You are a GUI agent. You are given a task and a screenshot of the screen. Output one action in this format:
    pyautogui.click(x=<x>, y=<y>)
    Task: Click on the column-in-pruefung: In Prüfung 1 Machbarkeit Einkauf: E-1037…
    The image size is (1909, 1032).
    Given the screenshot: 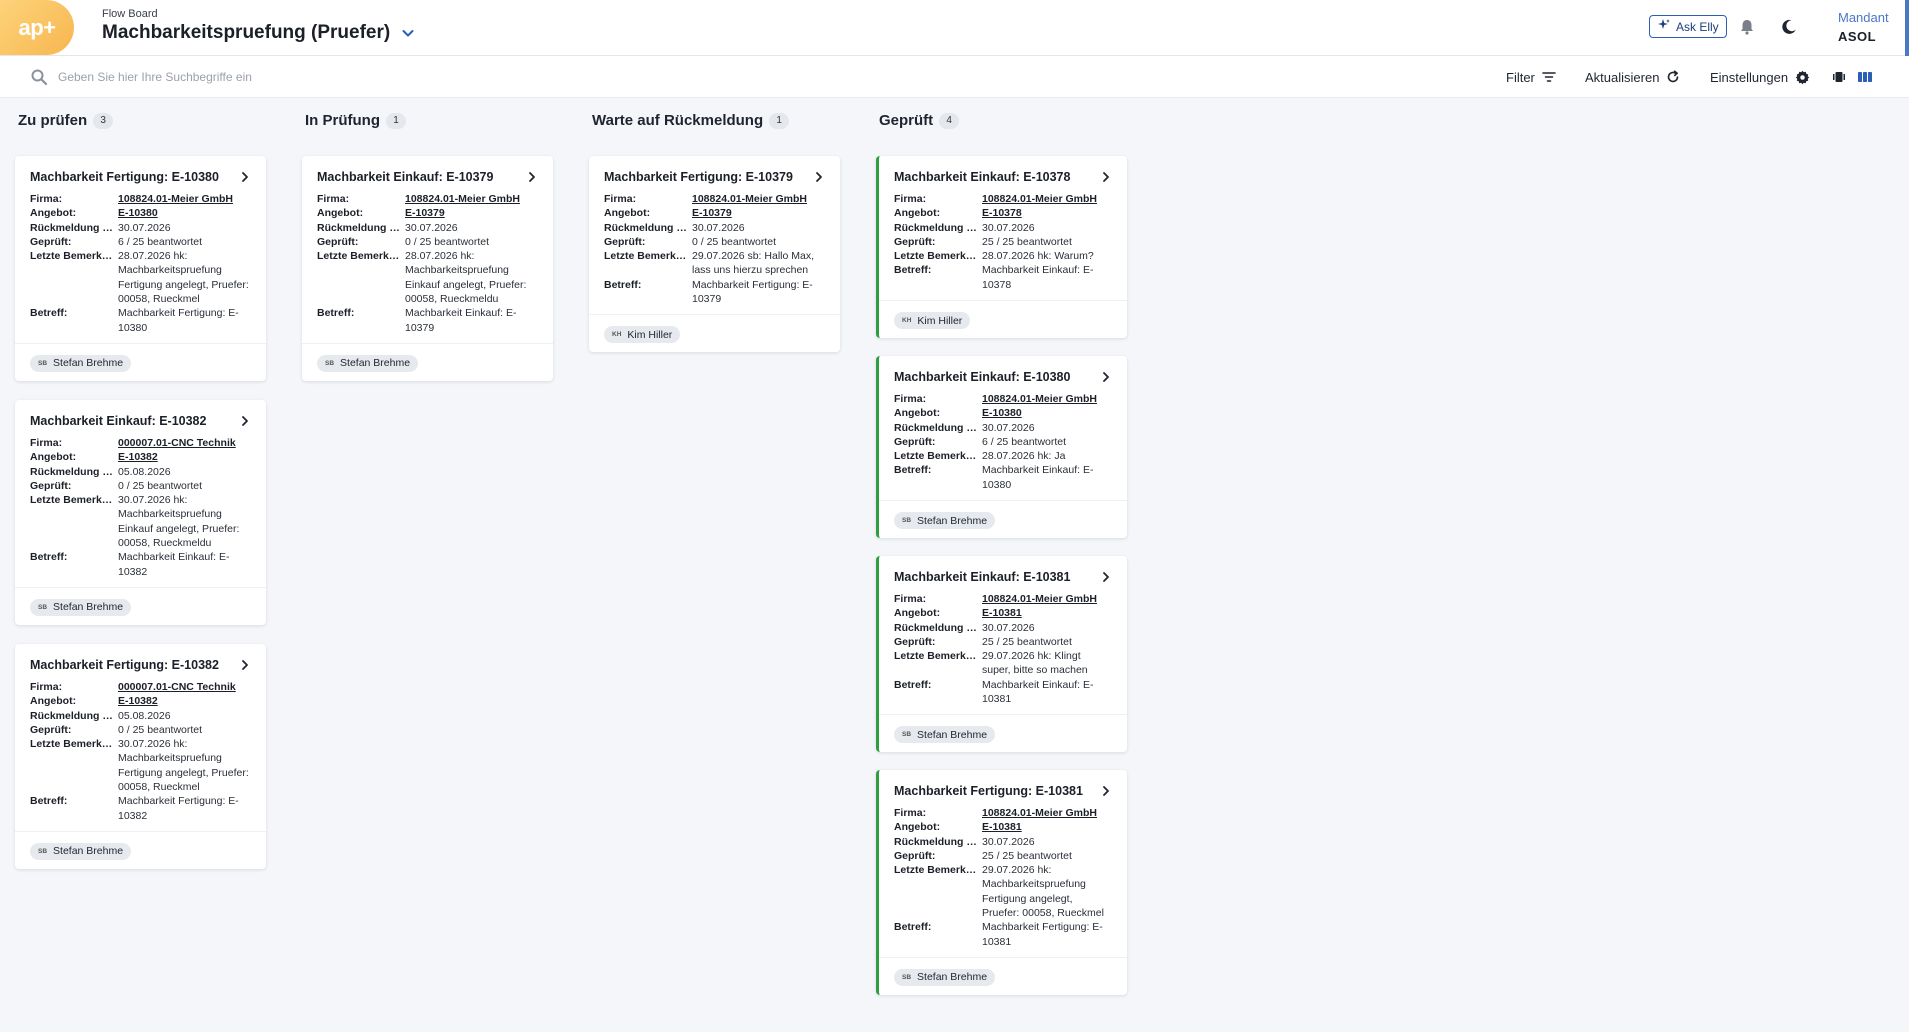 What is the action you would take?
    pyautogui.click(x=427, y=246)
    